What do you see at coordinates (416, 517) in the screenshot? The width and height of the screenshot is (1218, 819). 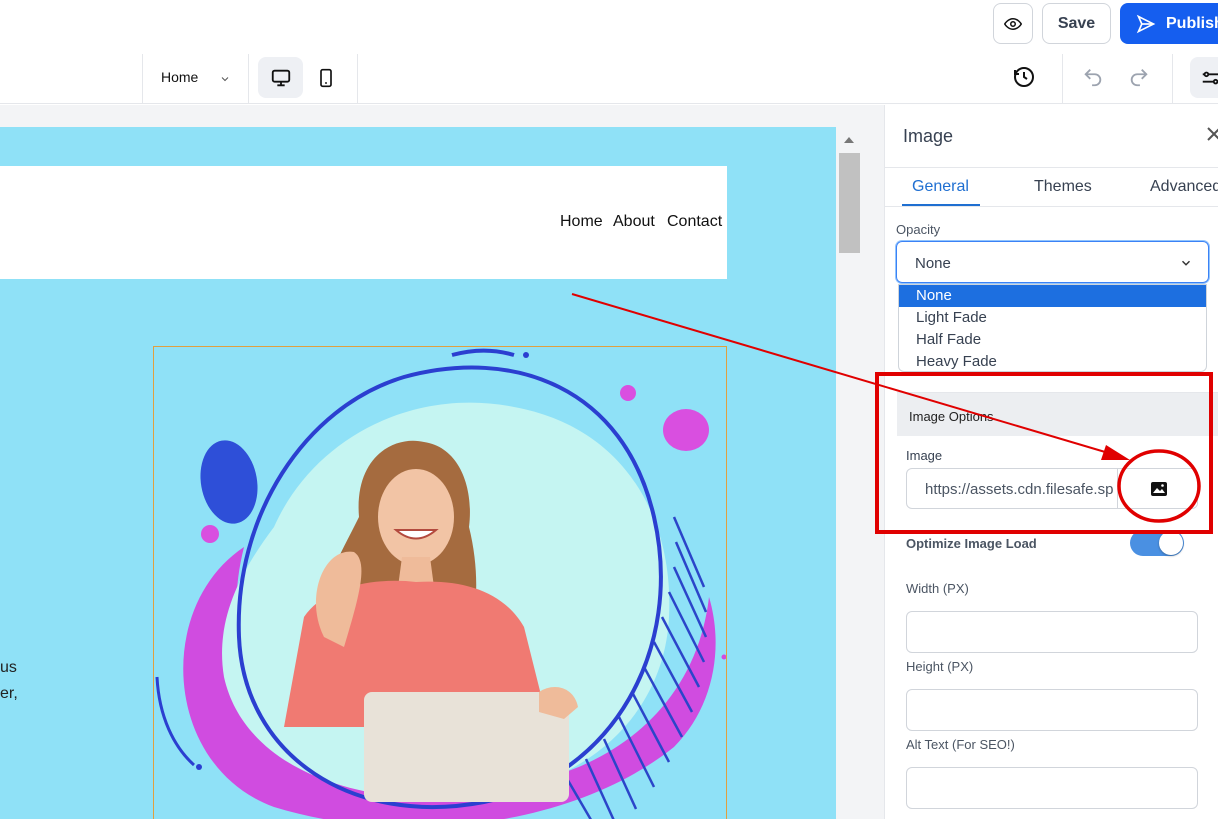 I see `face` at bounding box center [416, 517].